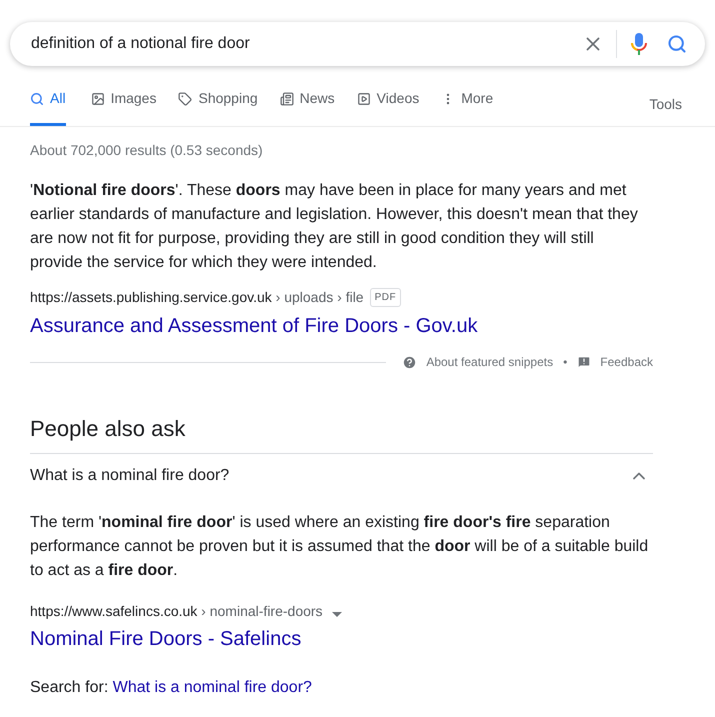 Image resolution: width=715 pixels, height=717 pixels. Describe the element at coordinates (341, 326) in the screenshot. I see `result-title-link: Assurance and Assessment of Fire Doors - Gov.uk` at that location.